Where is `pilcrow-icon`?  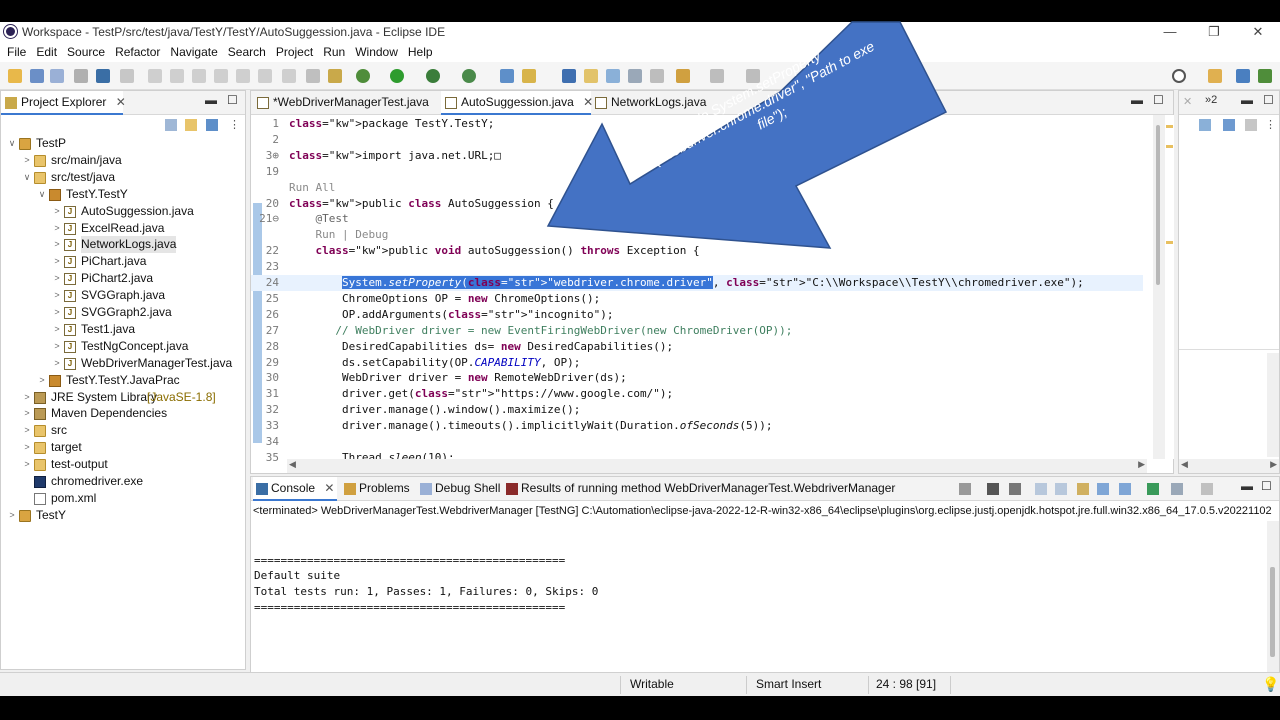 pilcrow-icon is located at coordinates (657, 76).